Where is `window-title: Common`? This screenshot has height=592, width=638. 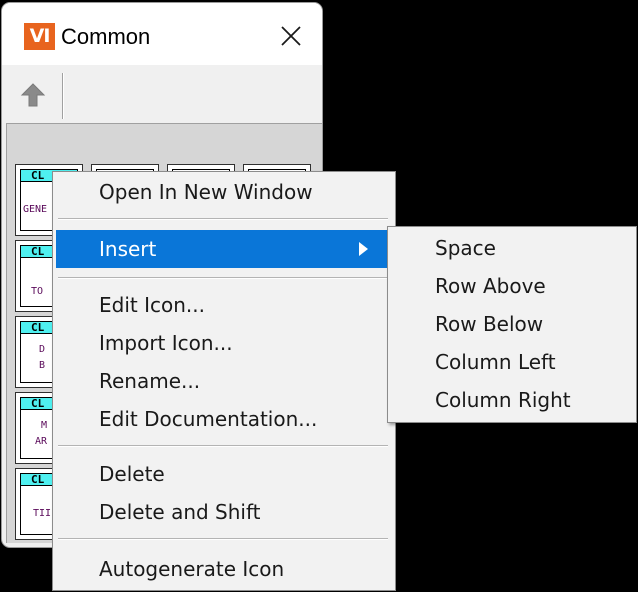 window-title: Common is located at coordinates (106, 36).